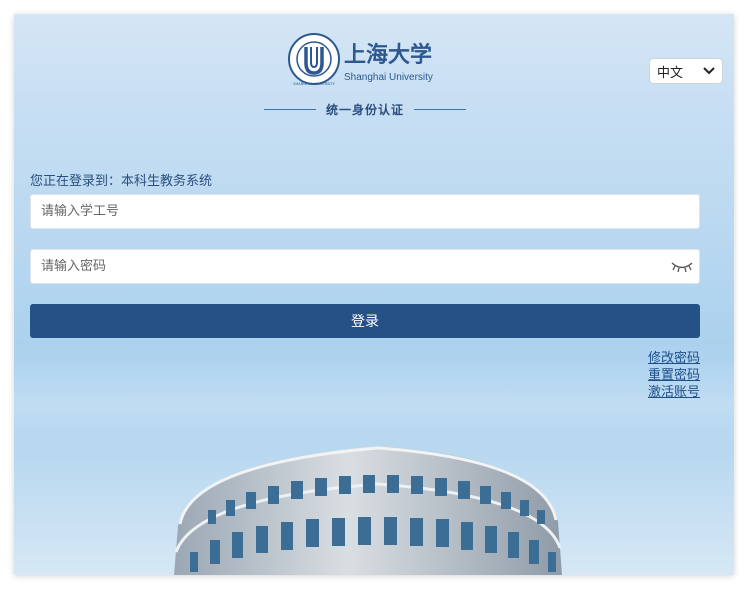  I want to click on seal-text: SHANGHAI UNIVERSITY, so click(314, 84).